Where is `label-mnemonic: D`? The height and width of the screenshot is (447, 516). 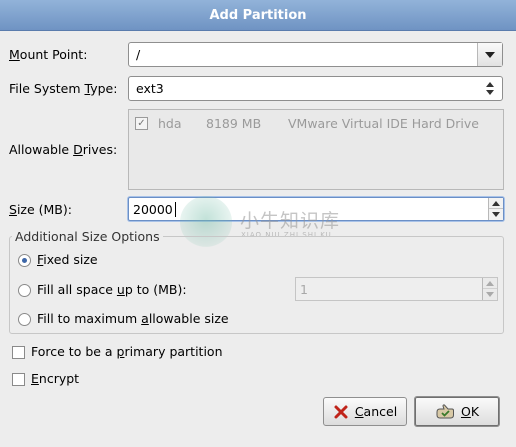 label-mnemonic: D is located at coordinates (78, 149).